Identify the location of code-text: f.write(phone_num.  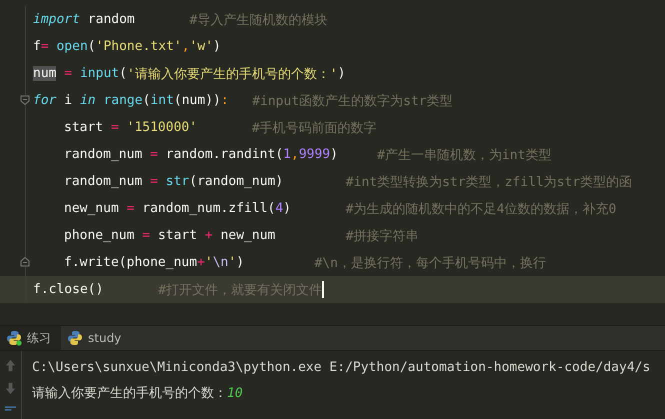
(131, 262).